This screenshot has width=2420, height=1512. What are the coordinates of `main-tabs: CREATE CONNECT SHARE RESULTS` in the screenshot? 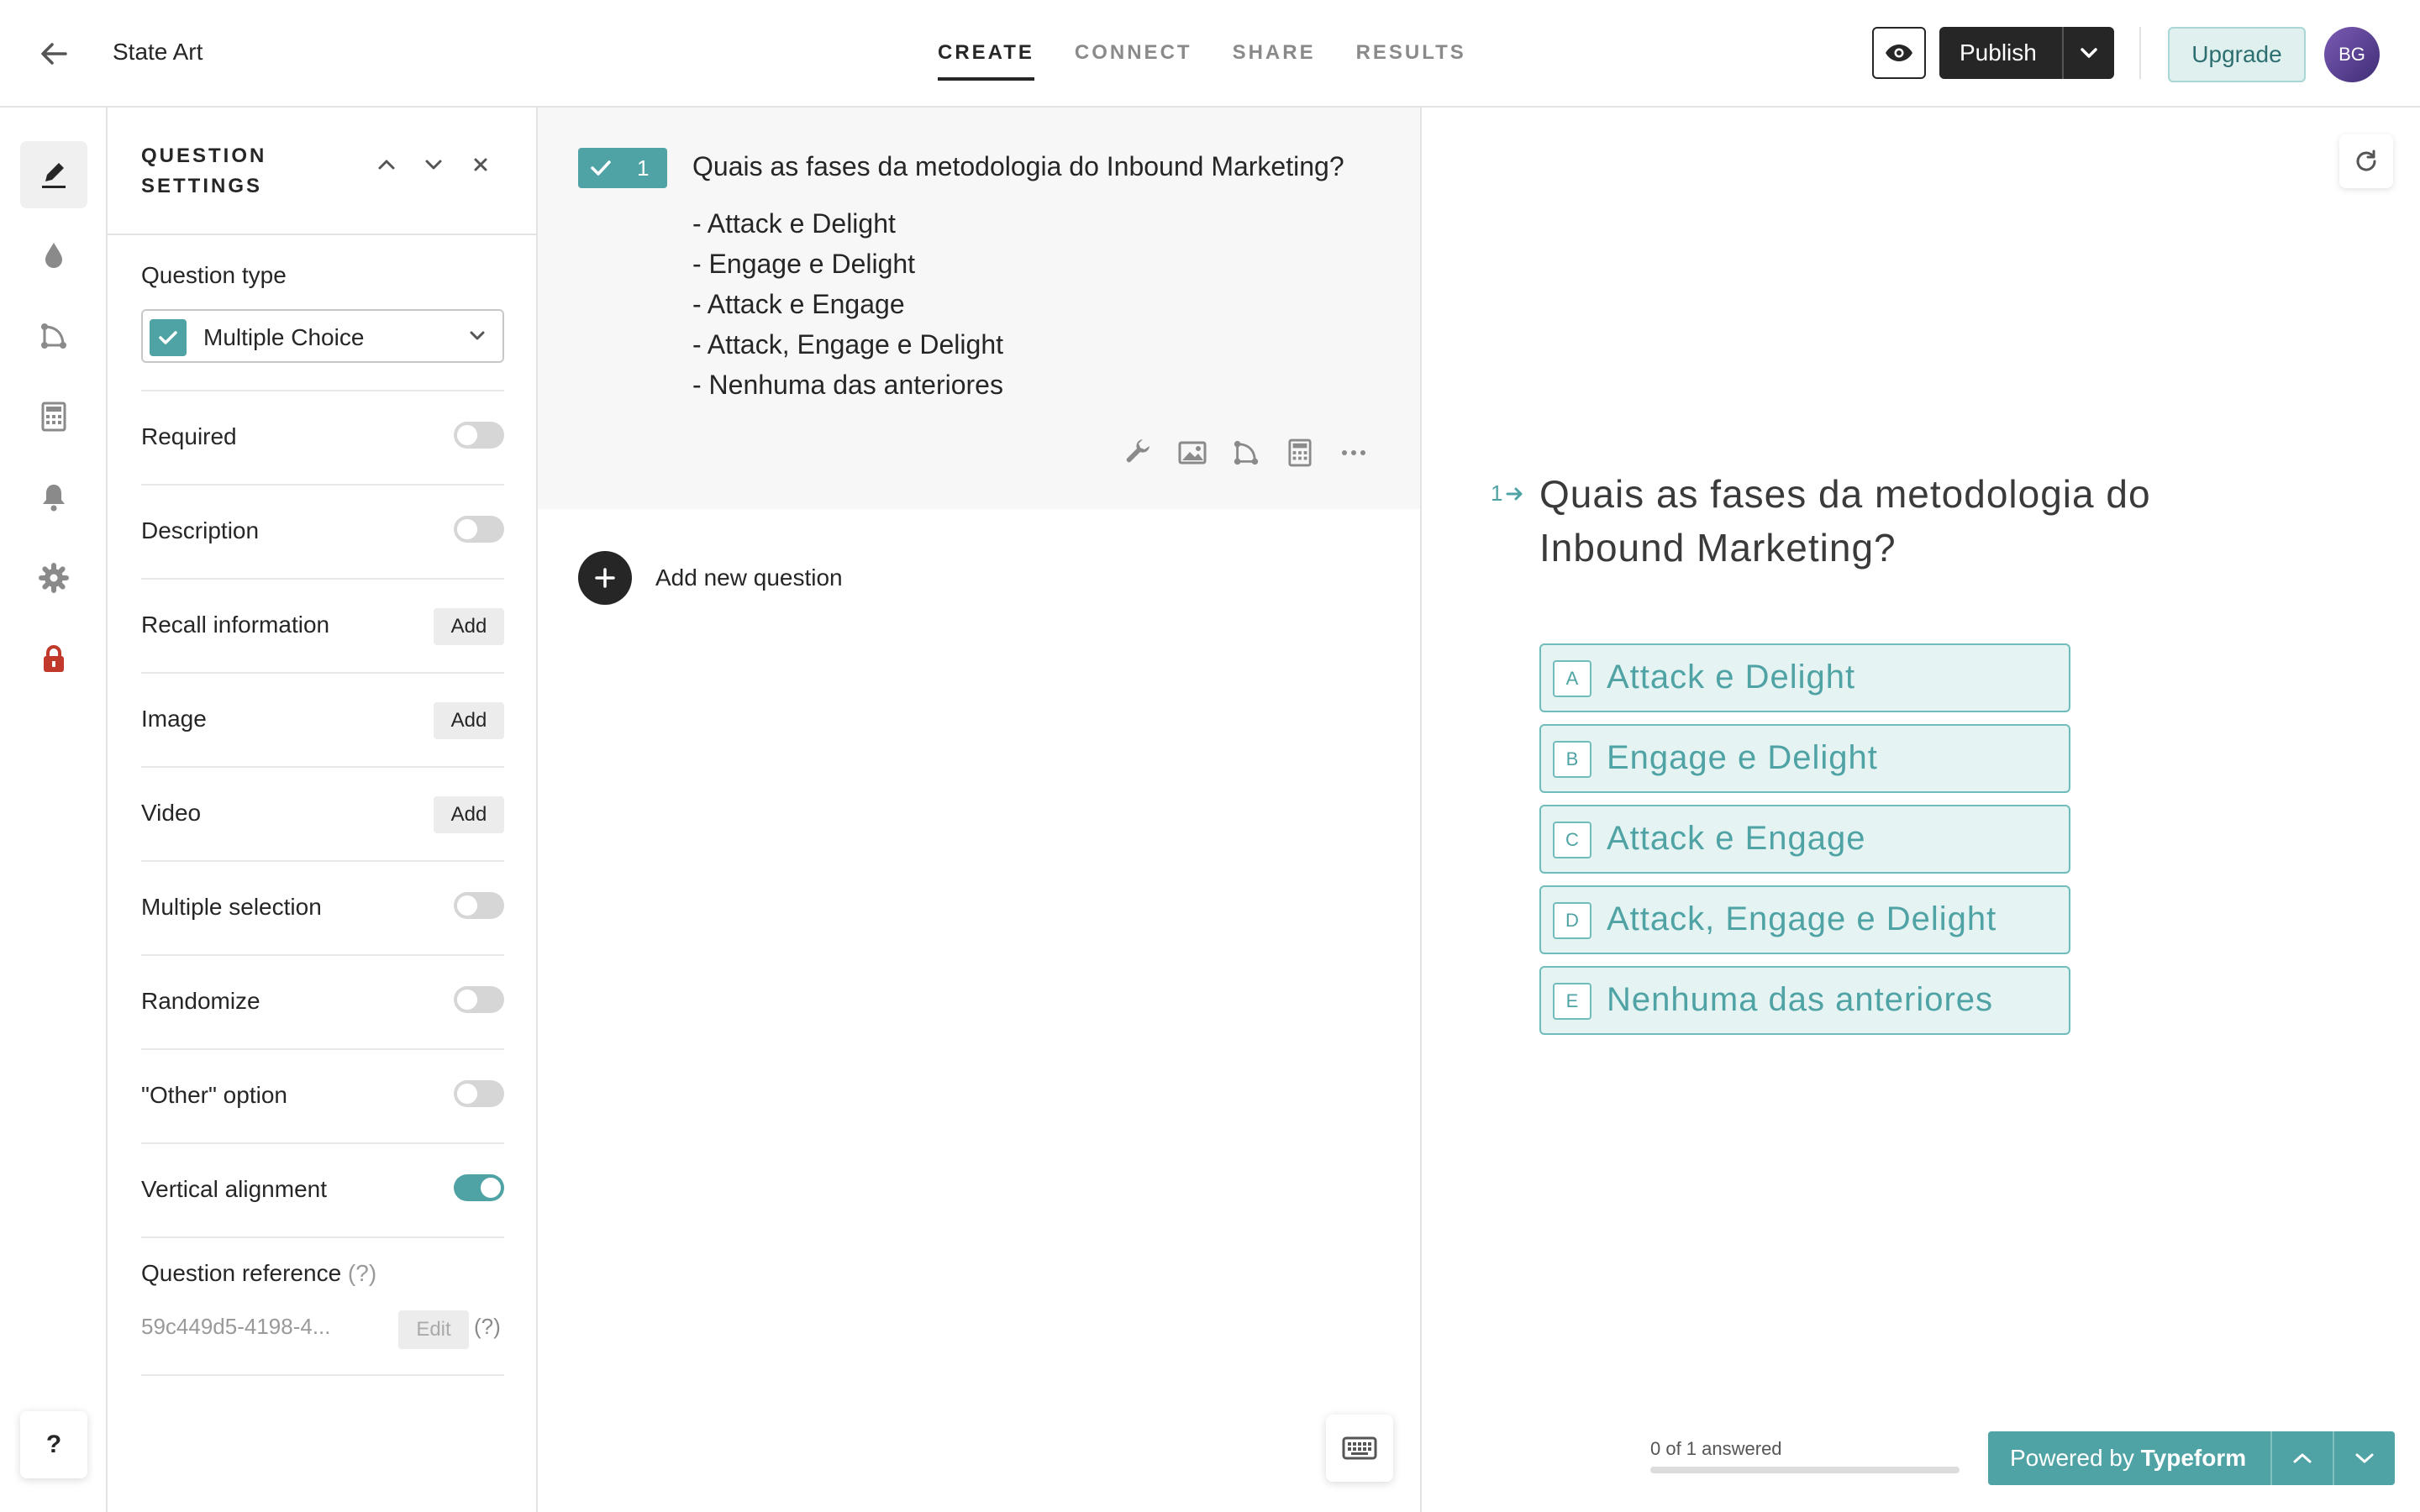 It's located at (1202, 54).